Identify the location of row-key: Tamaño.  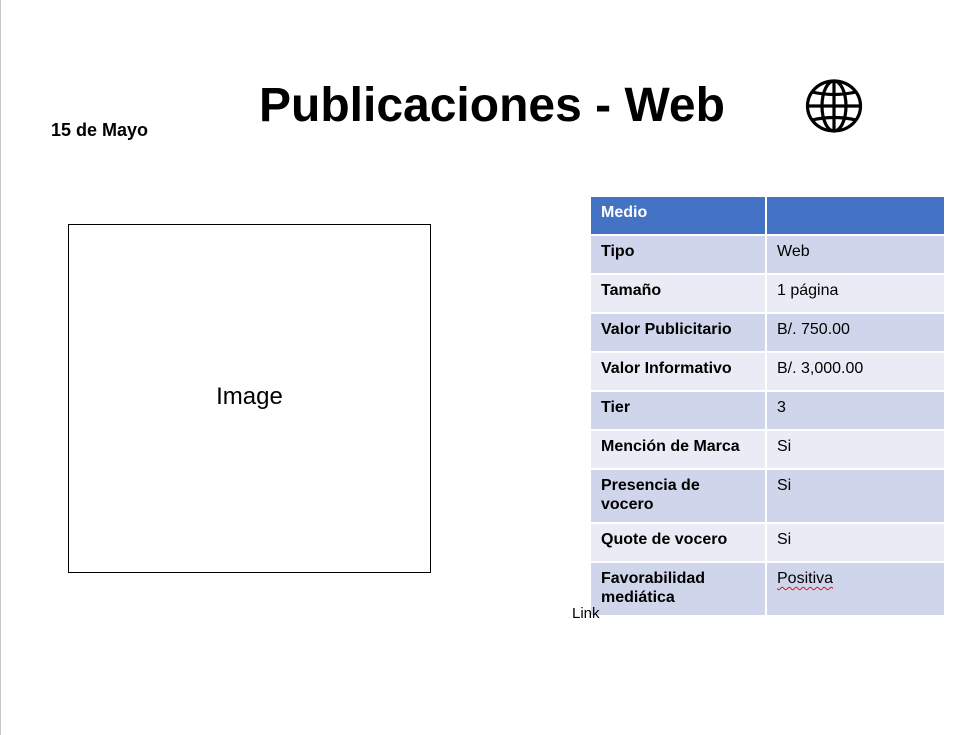
(678, 293).